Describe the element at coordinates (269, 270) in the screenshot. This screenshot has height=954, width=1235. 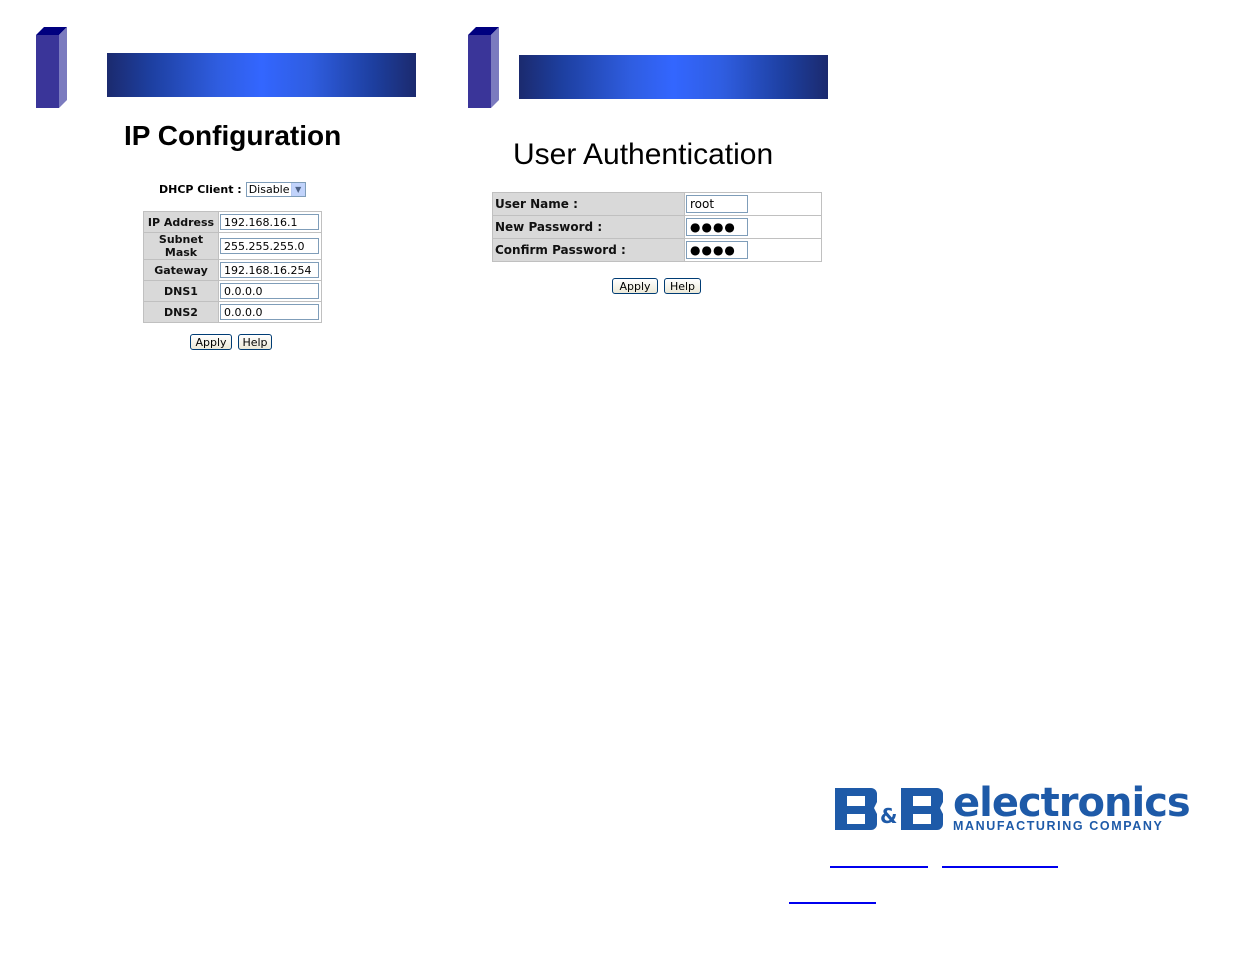
I see `gateway-input: 192.168.16.254` at that location.